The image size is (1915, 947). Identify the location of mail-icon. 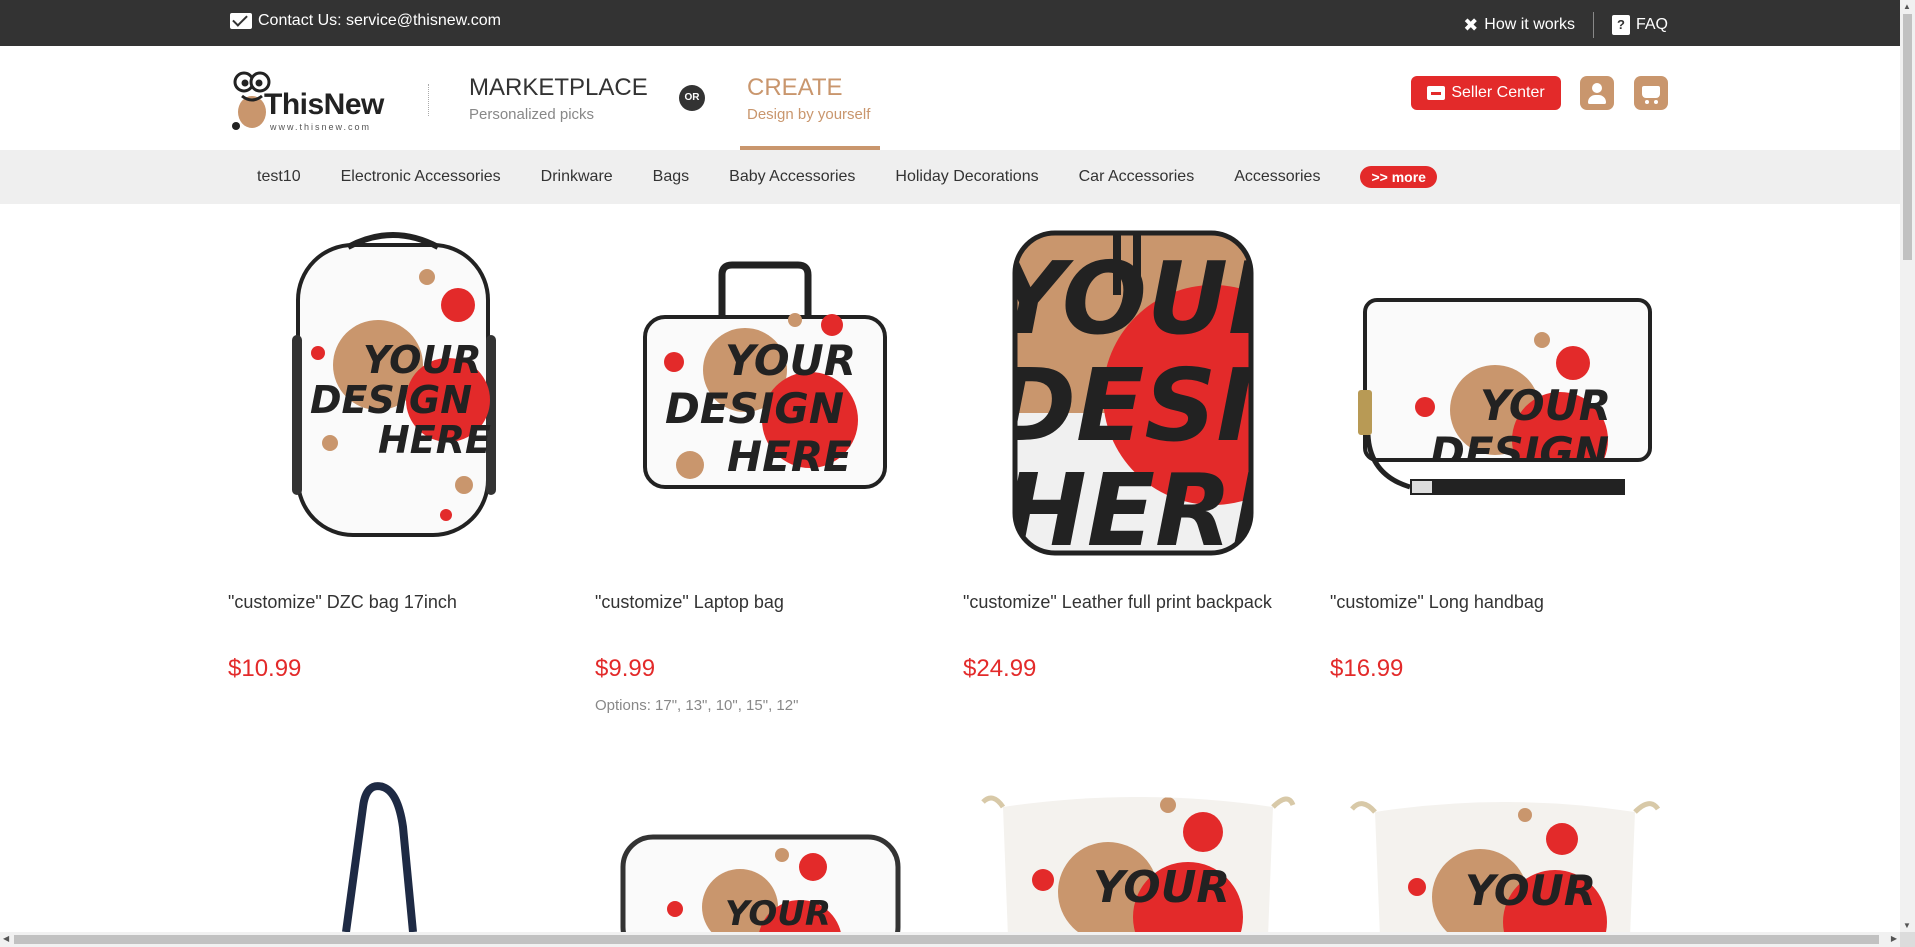
(241, 21).